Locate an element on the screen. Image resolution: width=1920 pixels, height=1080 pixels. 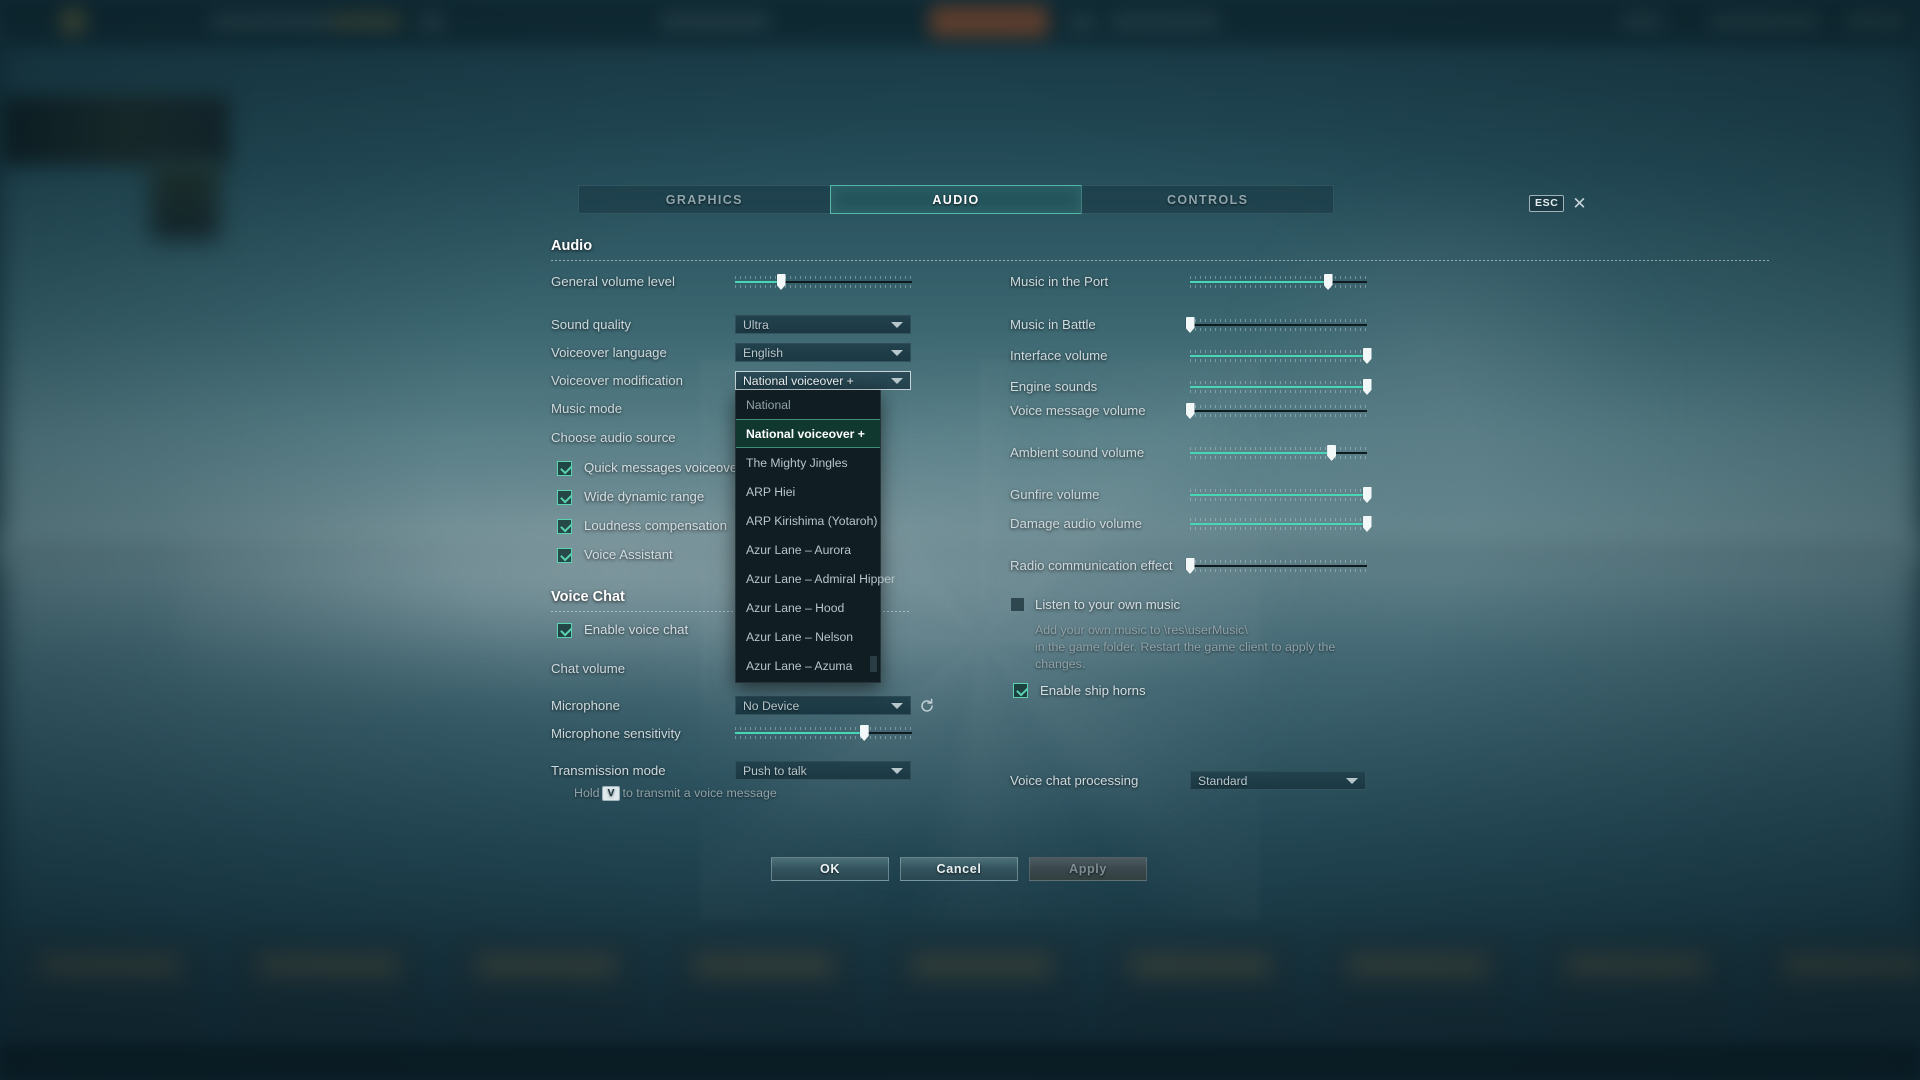
select-voiceover-language: English is located at coordinates (823, 352).